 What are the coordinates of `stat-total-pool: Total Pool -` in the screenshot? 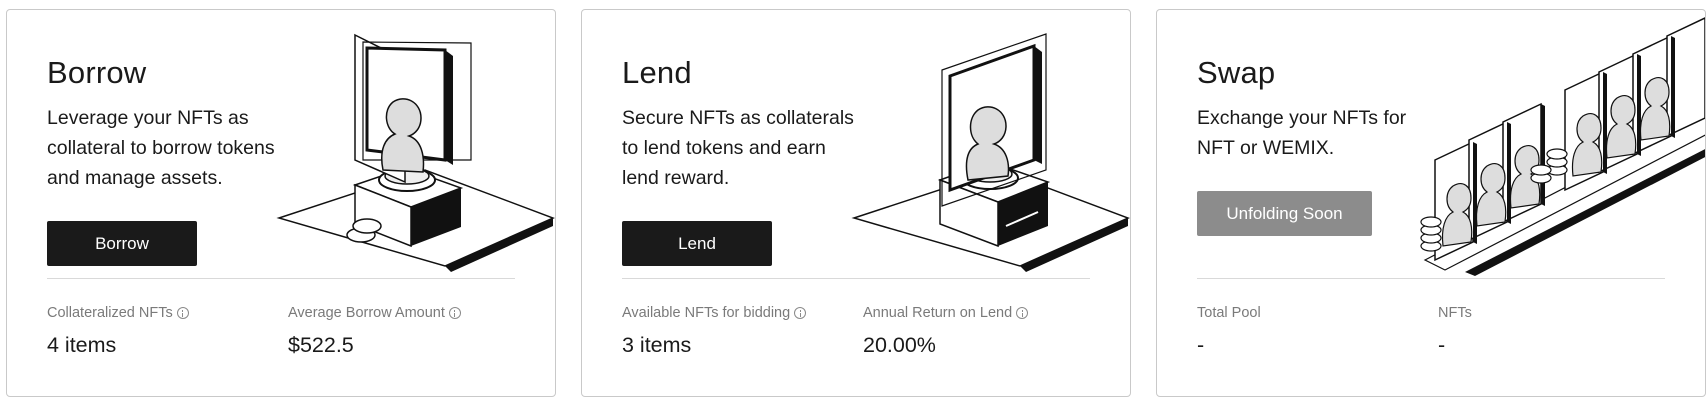 It's located at (1229, 331).